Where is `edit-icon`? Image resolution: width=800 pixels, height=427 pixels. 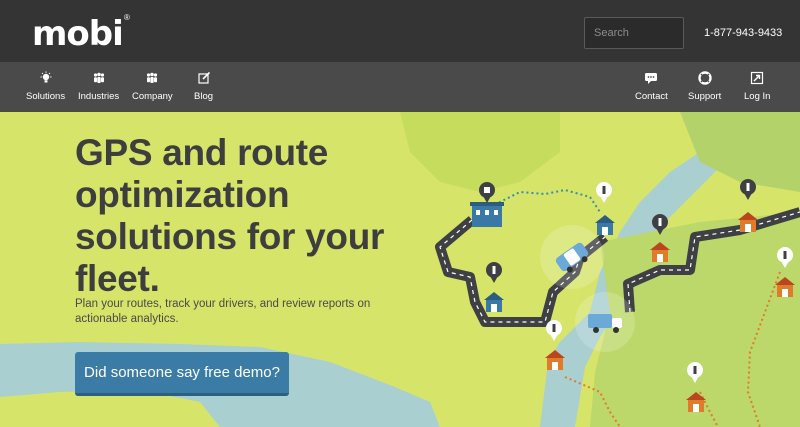 edit-icon is located at coordinates (203, 77).